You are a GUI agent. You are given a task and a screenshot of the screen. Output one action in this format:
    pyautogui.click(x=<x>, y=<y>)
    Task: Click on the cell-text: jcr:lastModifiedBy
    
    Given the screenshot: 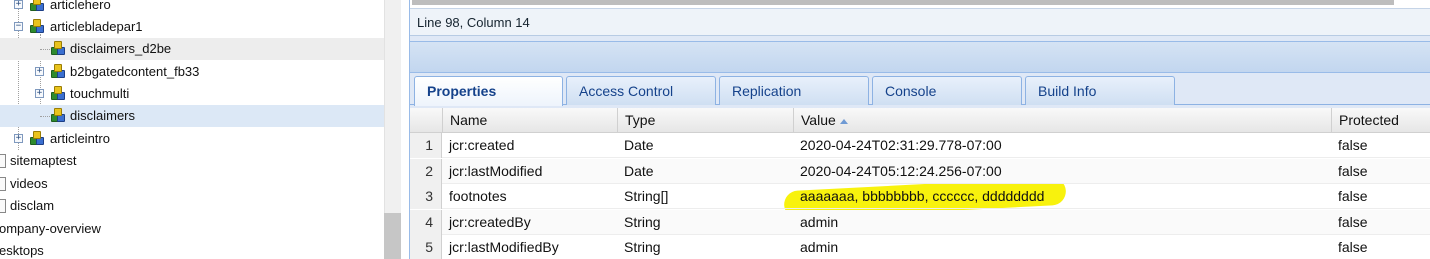 What is the action you would take?
    pyautogui.click(x=504, y=247)
    